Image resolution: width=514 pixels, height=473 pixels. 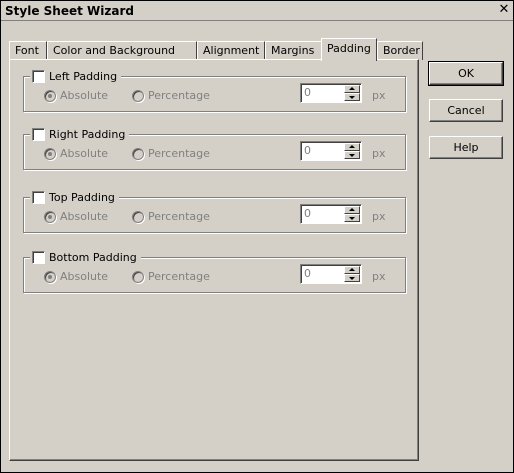 I want to click on tab-color-and-background: Color and Background, so click(x=122, y=50).